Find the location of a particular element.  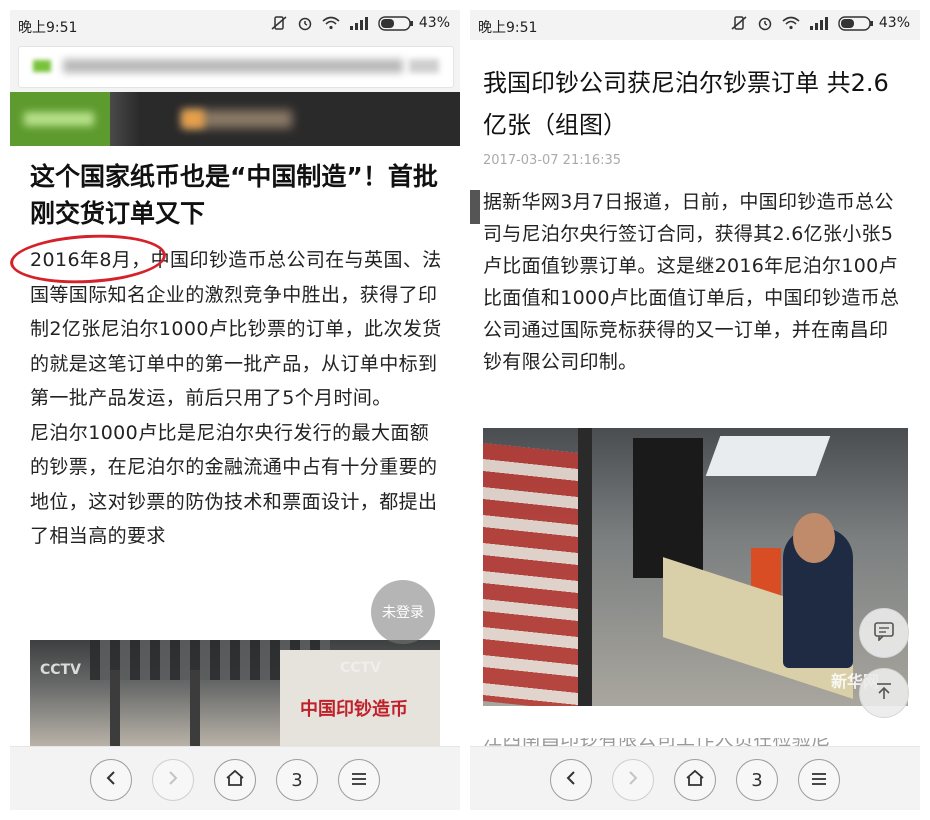

article-title: 我国印钞公司获尼泊尔钞票订单 共2.6亿张（组图） is located at coordinates (686, 104).